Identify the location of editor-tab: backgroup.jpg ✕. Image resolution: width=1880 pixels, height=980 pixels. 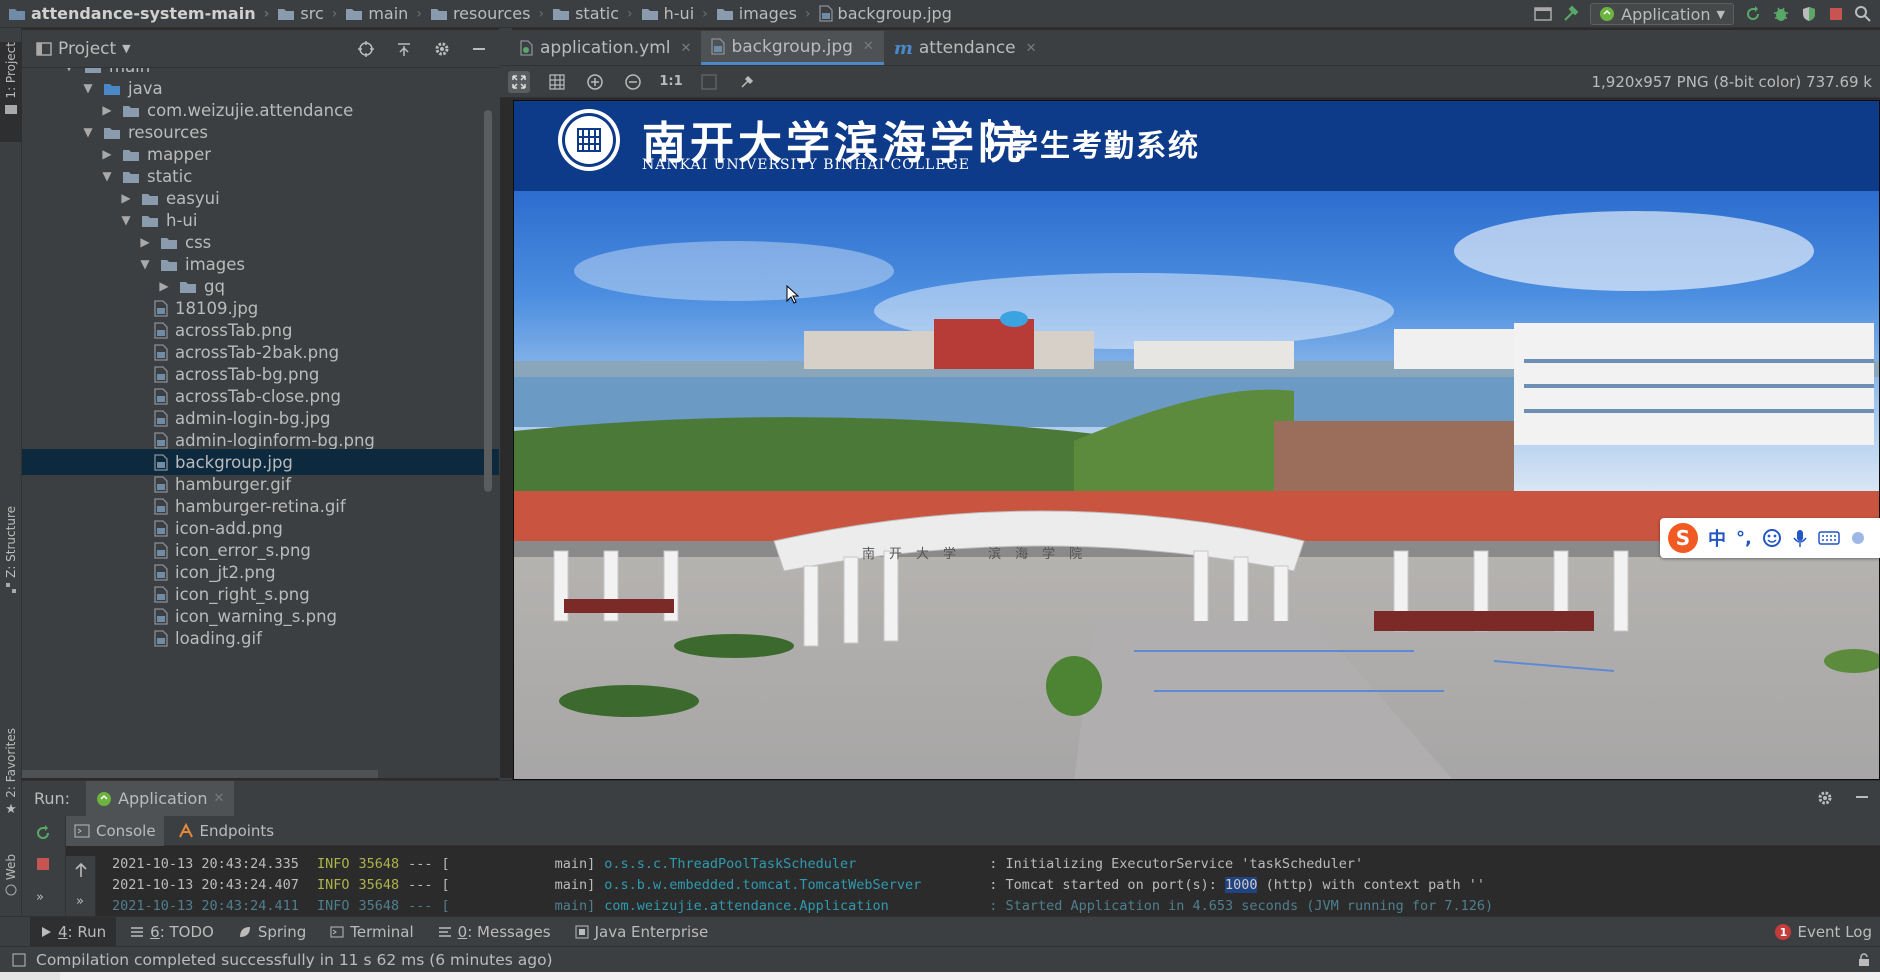
(792, 48).